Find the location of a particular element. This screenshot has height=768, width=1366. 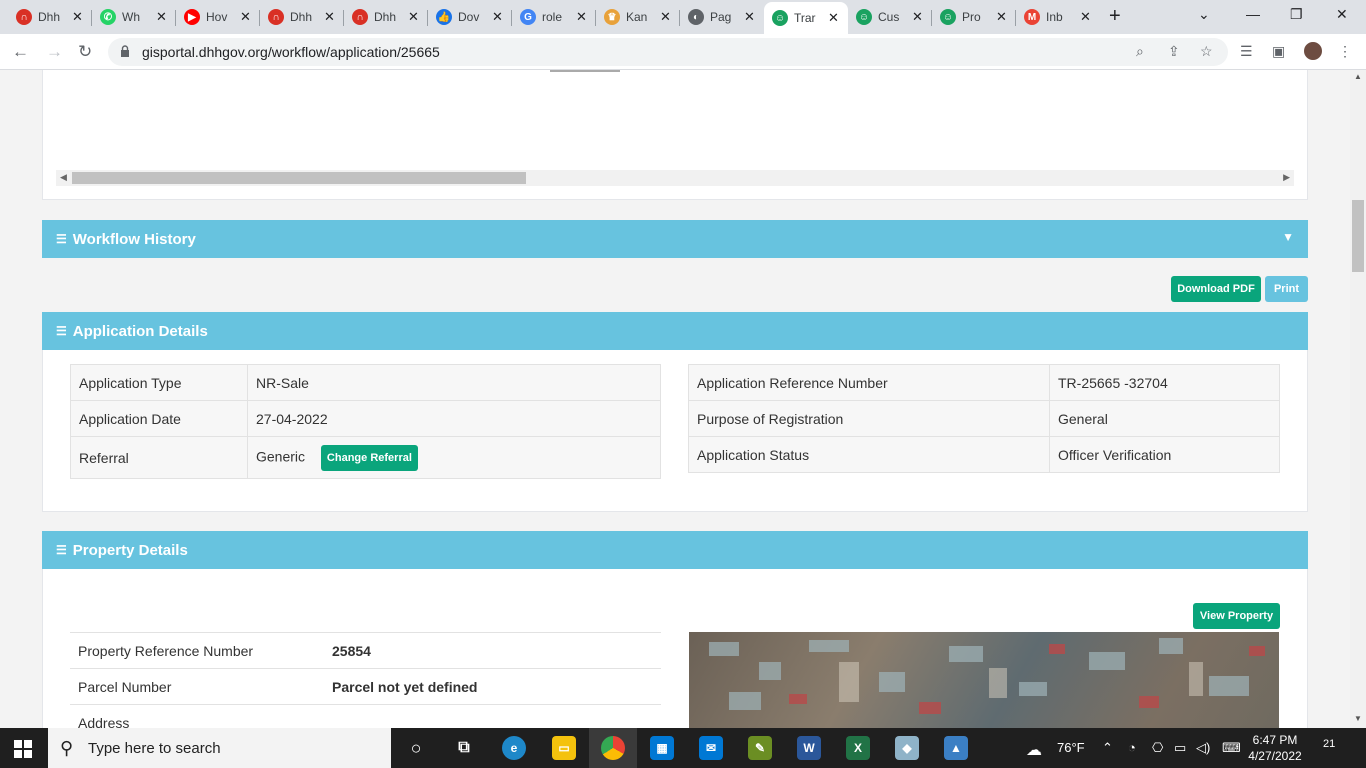

keyboard-icon: ⌨ is located at coordinates (1231, 748).